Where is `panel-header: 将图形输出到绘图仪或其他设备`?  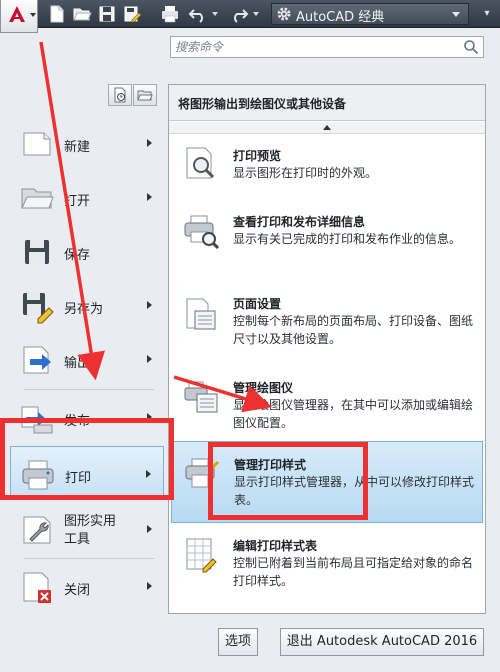
panel-header: 将图形输出到绘图仪或其他设备 is located at coordinates (327, 103).